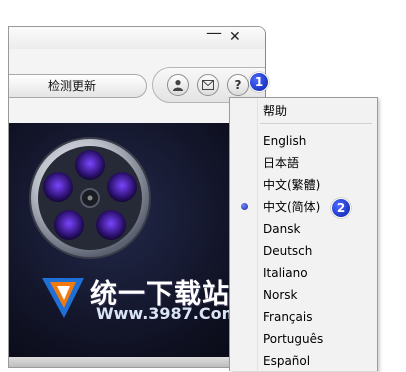 The width and height of the screenshot is (406, 372). I want to click on menu-item-label: 帮助, so click(275, 111).